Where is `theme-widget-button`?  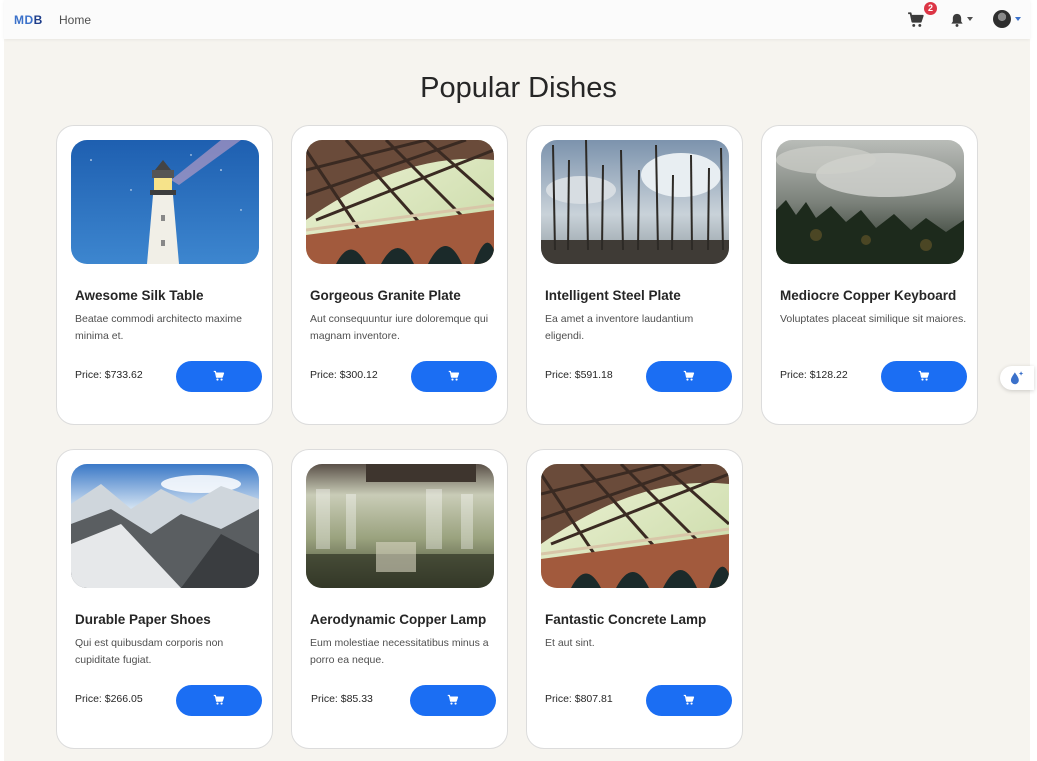
theme-widget-button is located at coordinates (1017, 378).